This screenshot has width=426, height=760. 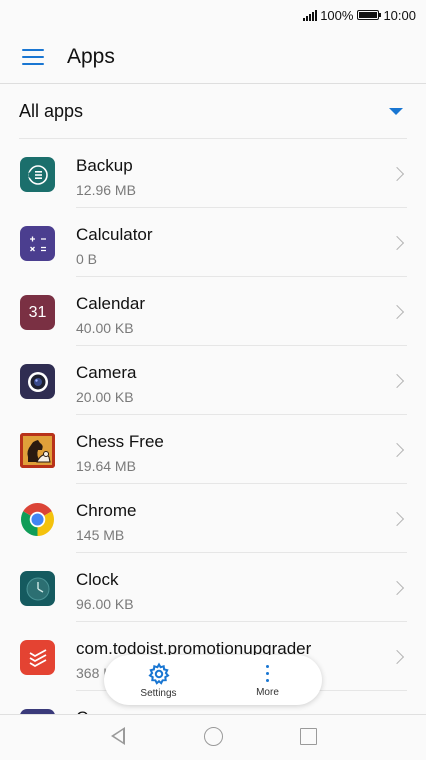 What do you see at coordinates (213, 680) in the screenshot?
I see `bottom-action-popup: Settings More` at bounding box center [213, 680].